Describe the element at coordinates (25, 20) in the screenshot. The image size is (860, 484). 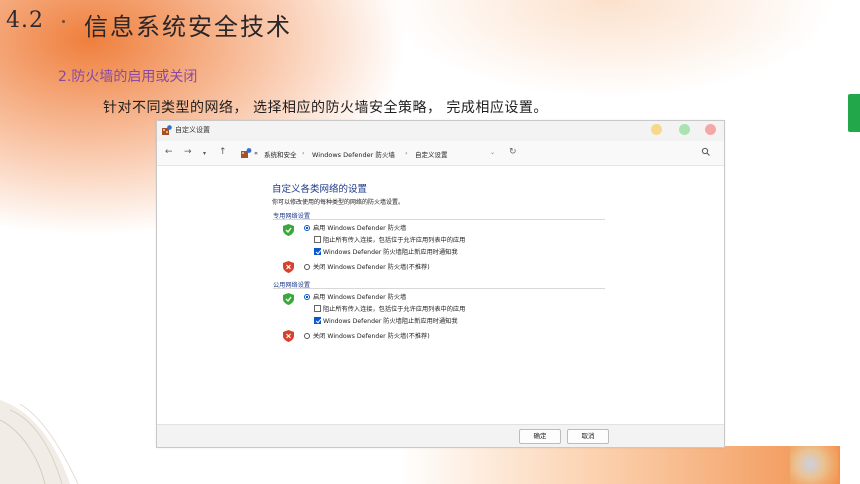
I see `slide-section-number: 4.2` at that location.